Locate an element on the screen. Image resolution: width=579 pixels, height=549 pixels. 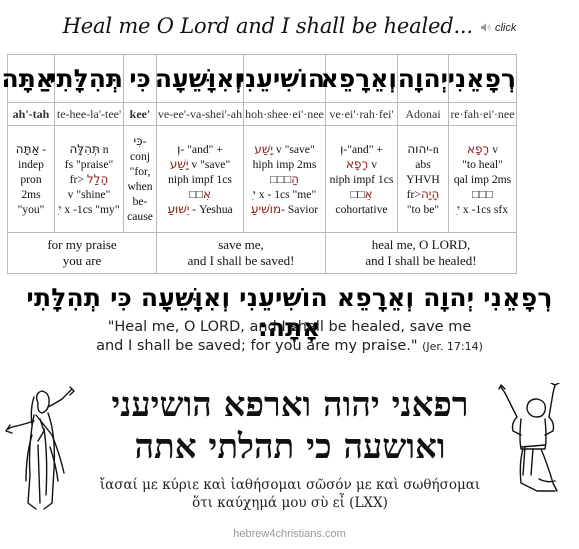
grammar-gloss: כִּי- conj "for, when be-cause is located at coordinates (140, 179).